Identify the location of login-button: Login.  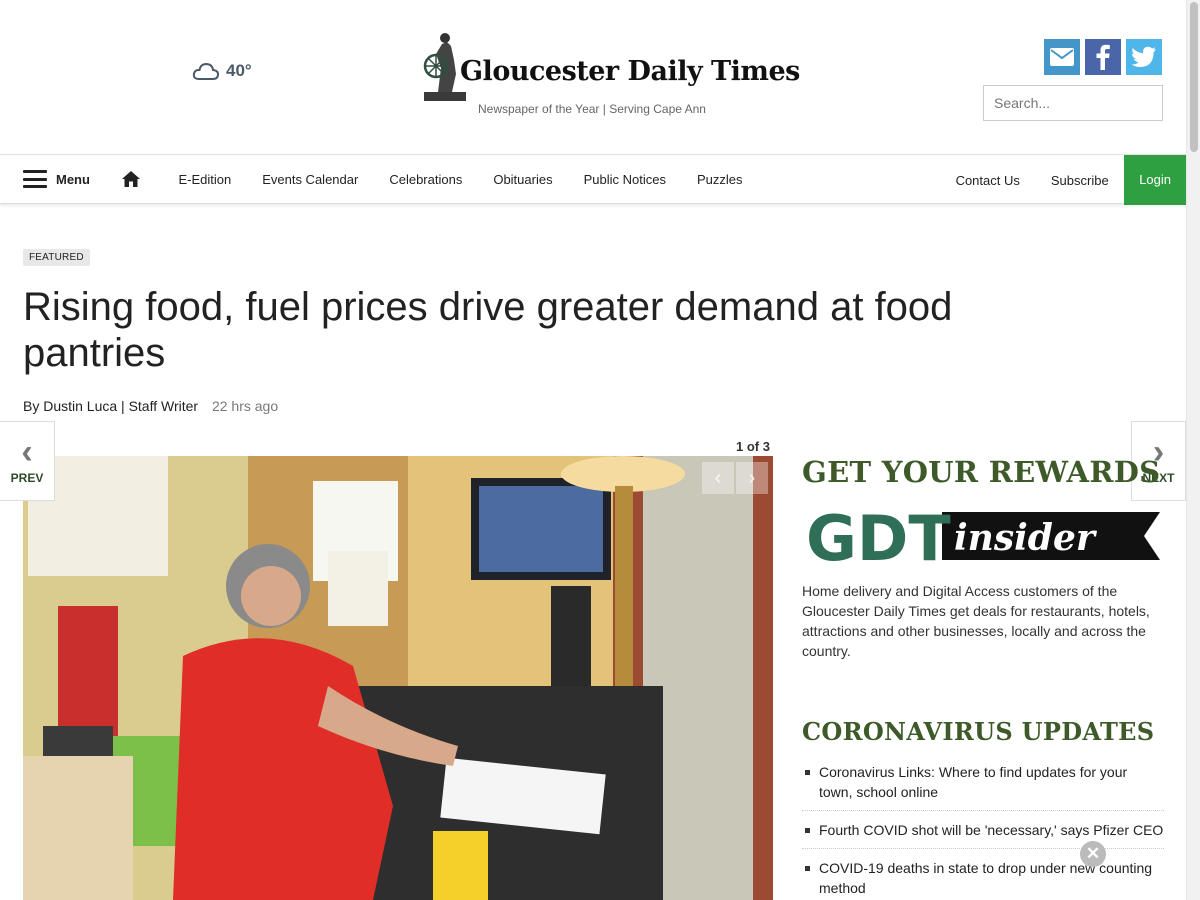
(1155, 180).